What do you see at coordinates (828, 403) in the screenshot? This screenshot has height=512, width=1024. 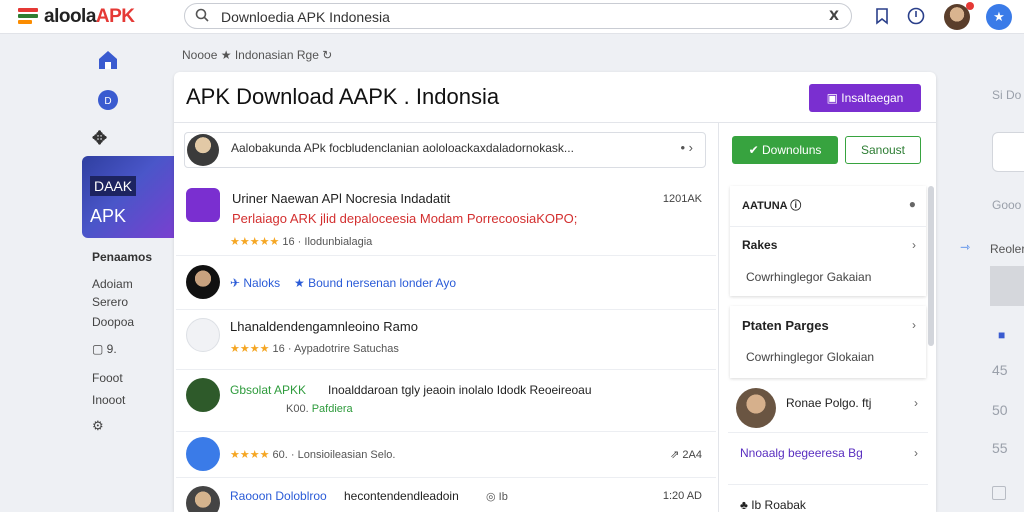 I see `user-name: Ronae Polgo. ftj` at bounding box center [828, 403].